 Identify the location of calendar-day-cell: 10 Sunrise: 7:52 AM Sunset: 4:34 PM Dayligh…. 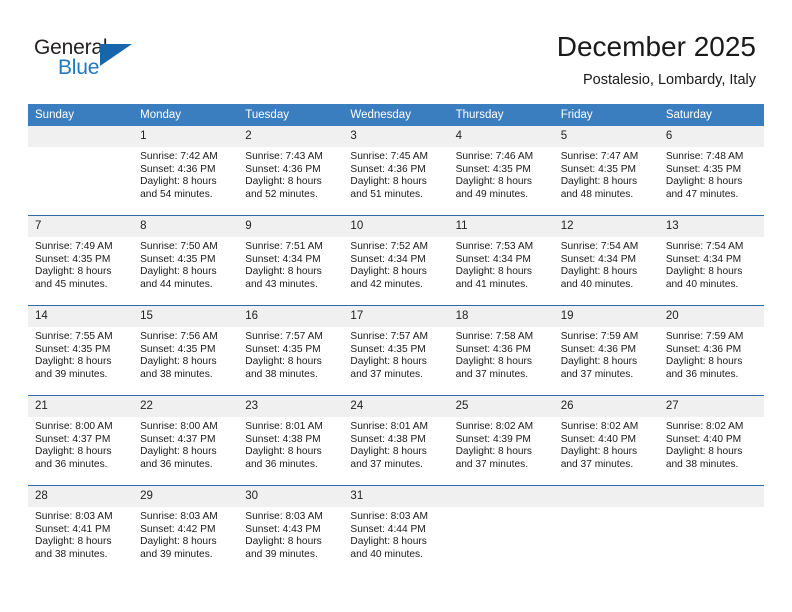
(396, 260).